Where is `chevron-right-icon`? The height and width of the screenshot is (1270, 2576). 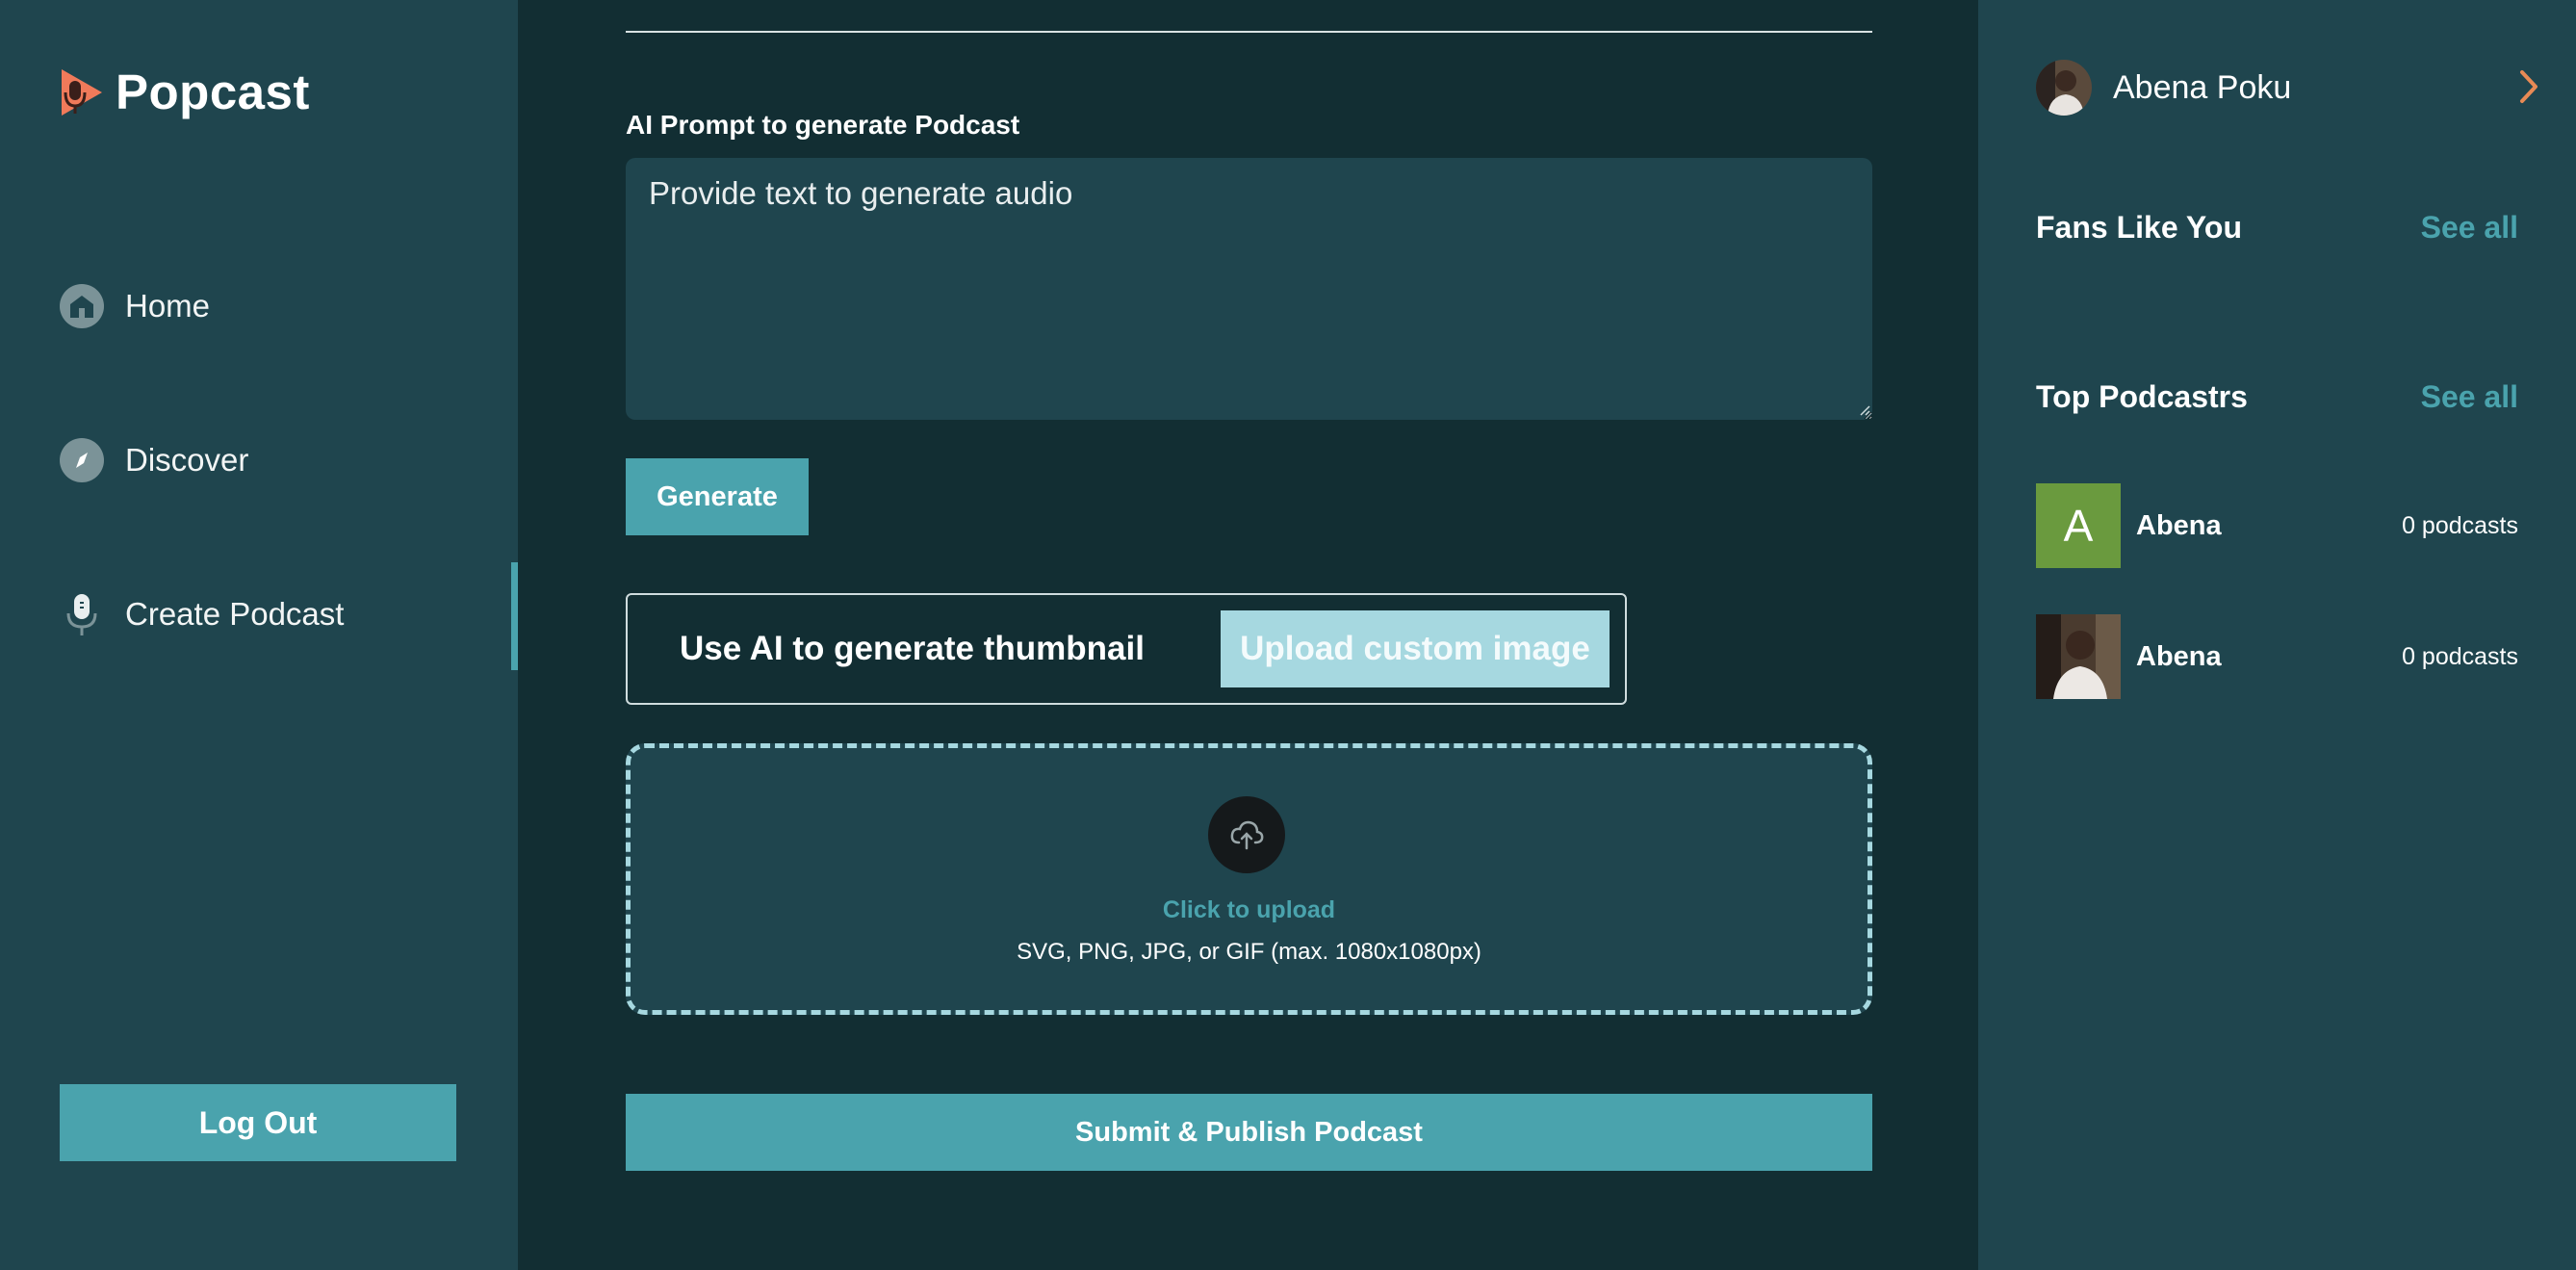 chevron-right-icon is located at coordinates (2528, 87).